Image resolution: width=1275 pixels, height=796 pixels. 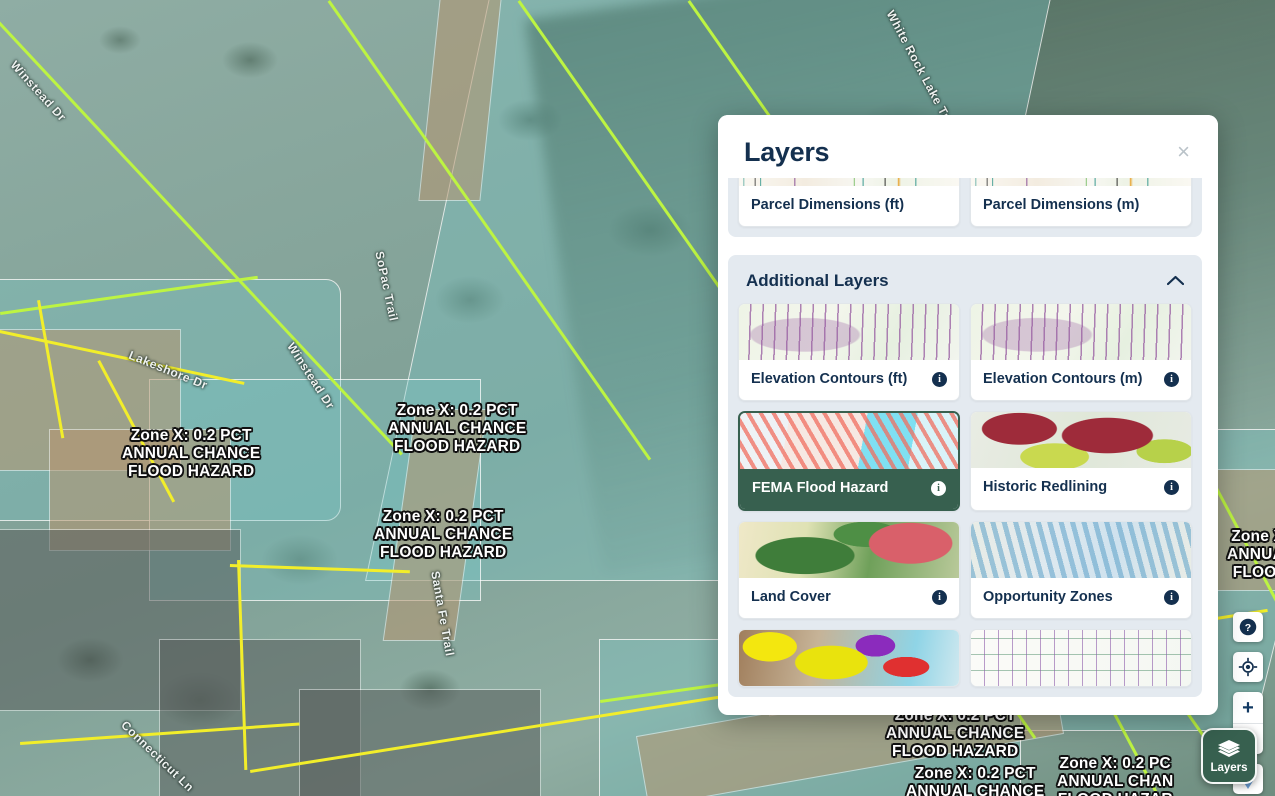 What do you see at coordinates (1229, 767) in the screenshot?
I see `layers-fab-label: Layers` at bounding box center [1229, 767].